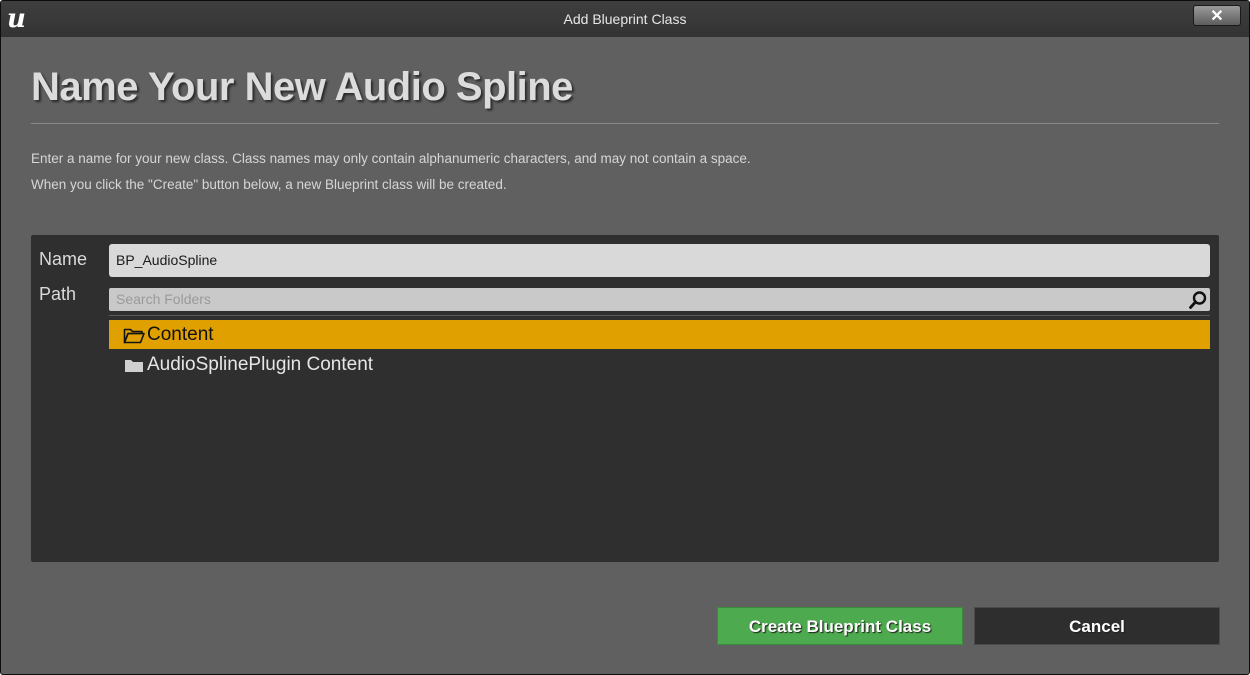 The height and width of the screenshot is (675, 1250). Describe the element at coordinates (180, 334) in the screenshot. I see `folder-label: Content` at that location.